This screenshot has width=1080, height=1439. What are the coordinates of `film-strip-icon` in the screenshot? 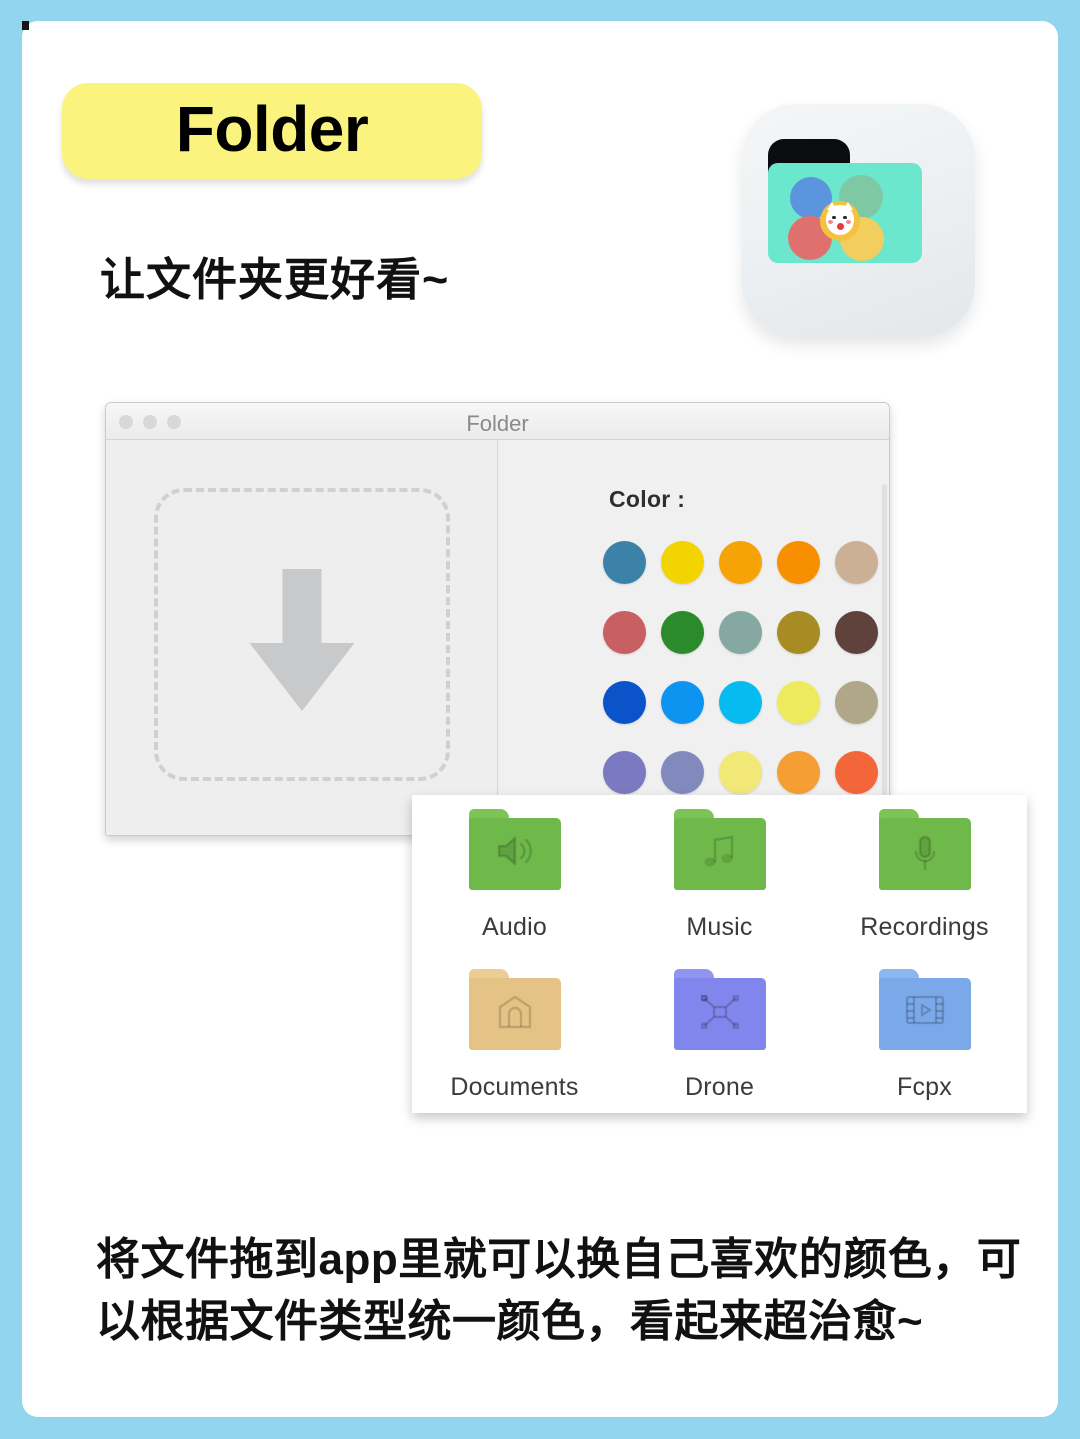 It's located at (924, 1009).